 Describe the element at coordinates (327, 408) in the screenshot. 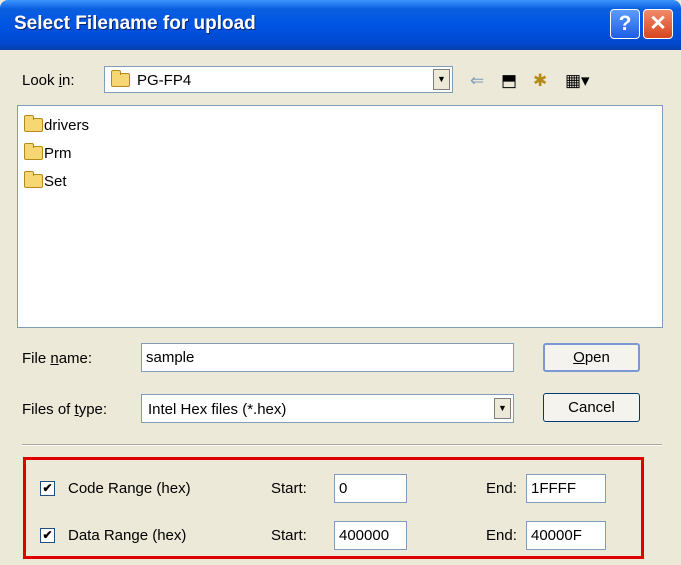

I see `filetype-combo: Intel Hex files (*.hex) ▼` at that location.